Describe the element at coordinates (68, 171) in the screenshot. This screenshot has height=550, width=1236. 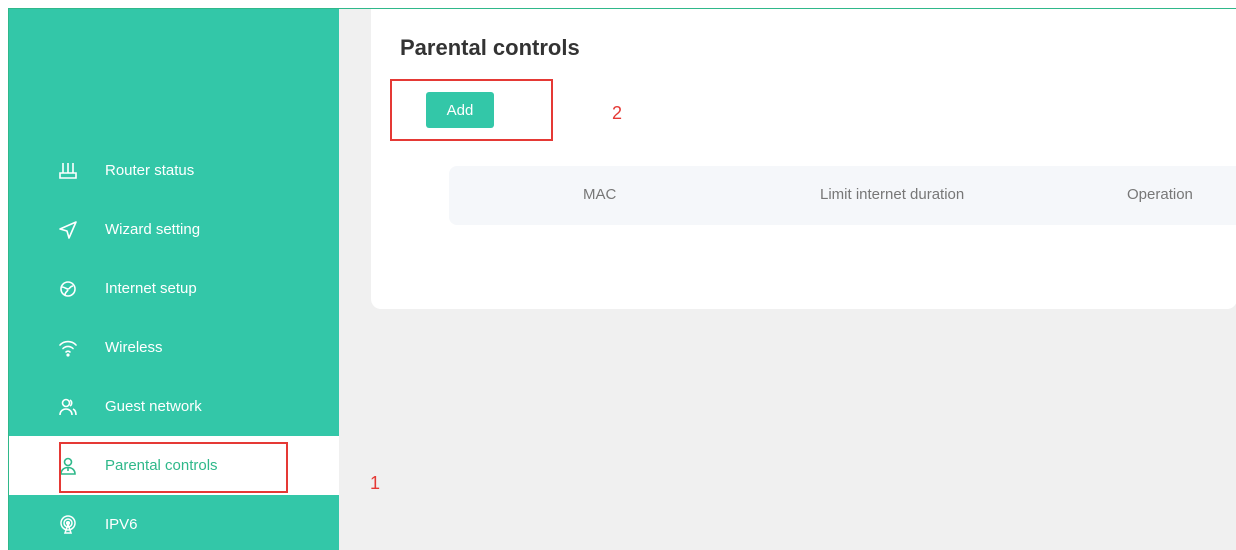
I see `router-icon` at that location.